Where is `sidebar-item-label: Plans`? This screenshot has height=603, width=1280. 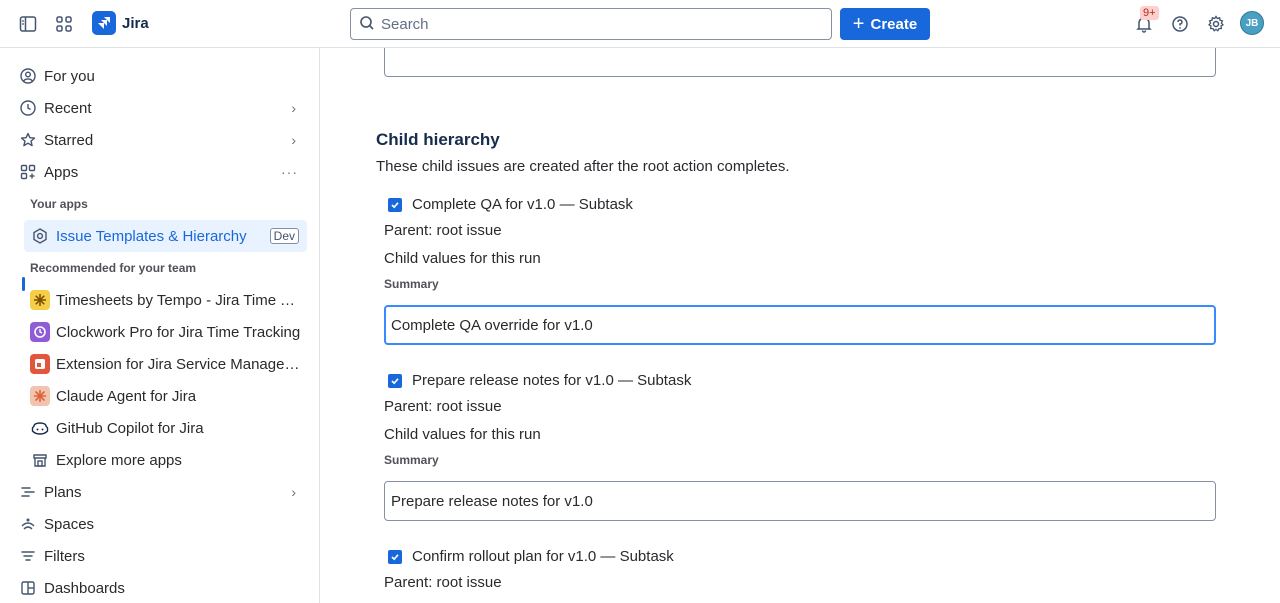
sidebar-item-label: Plans is located at coordinates (63, 492).